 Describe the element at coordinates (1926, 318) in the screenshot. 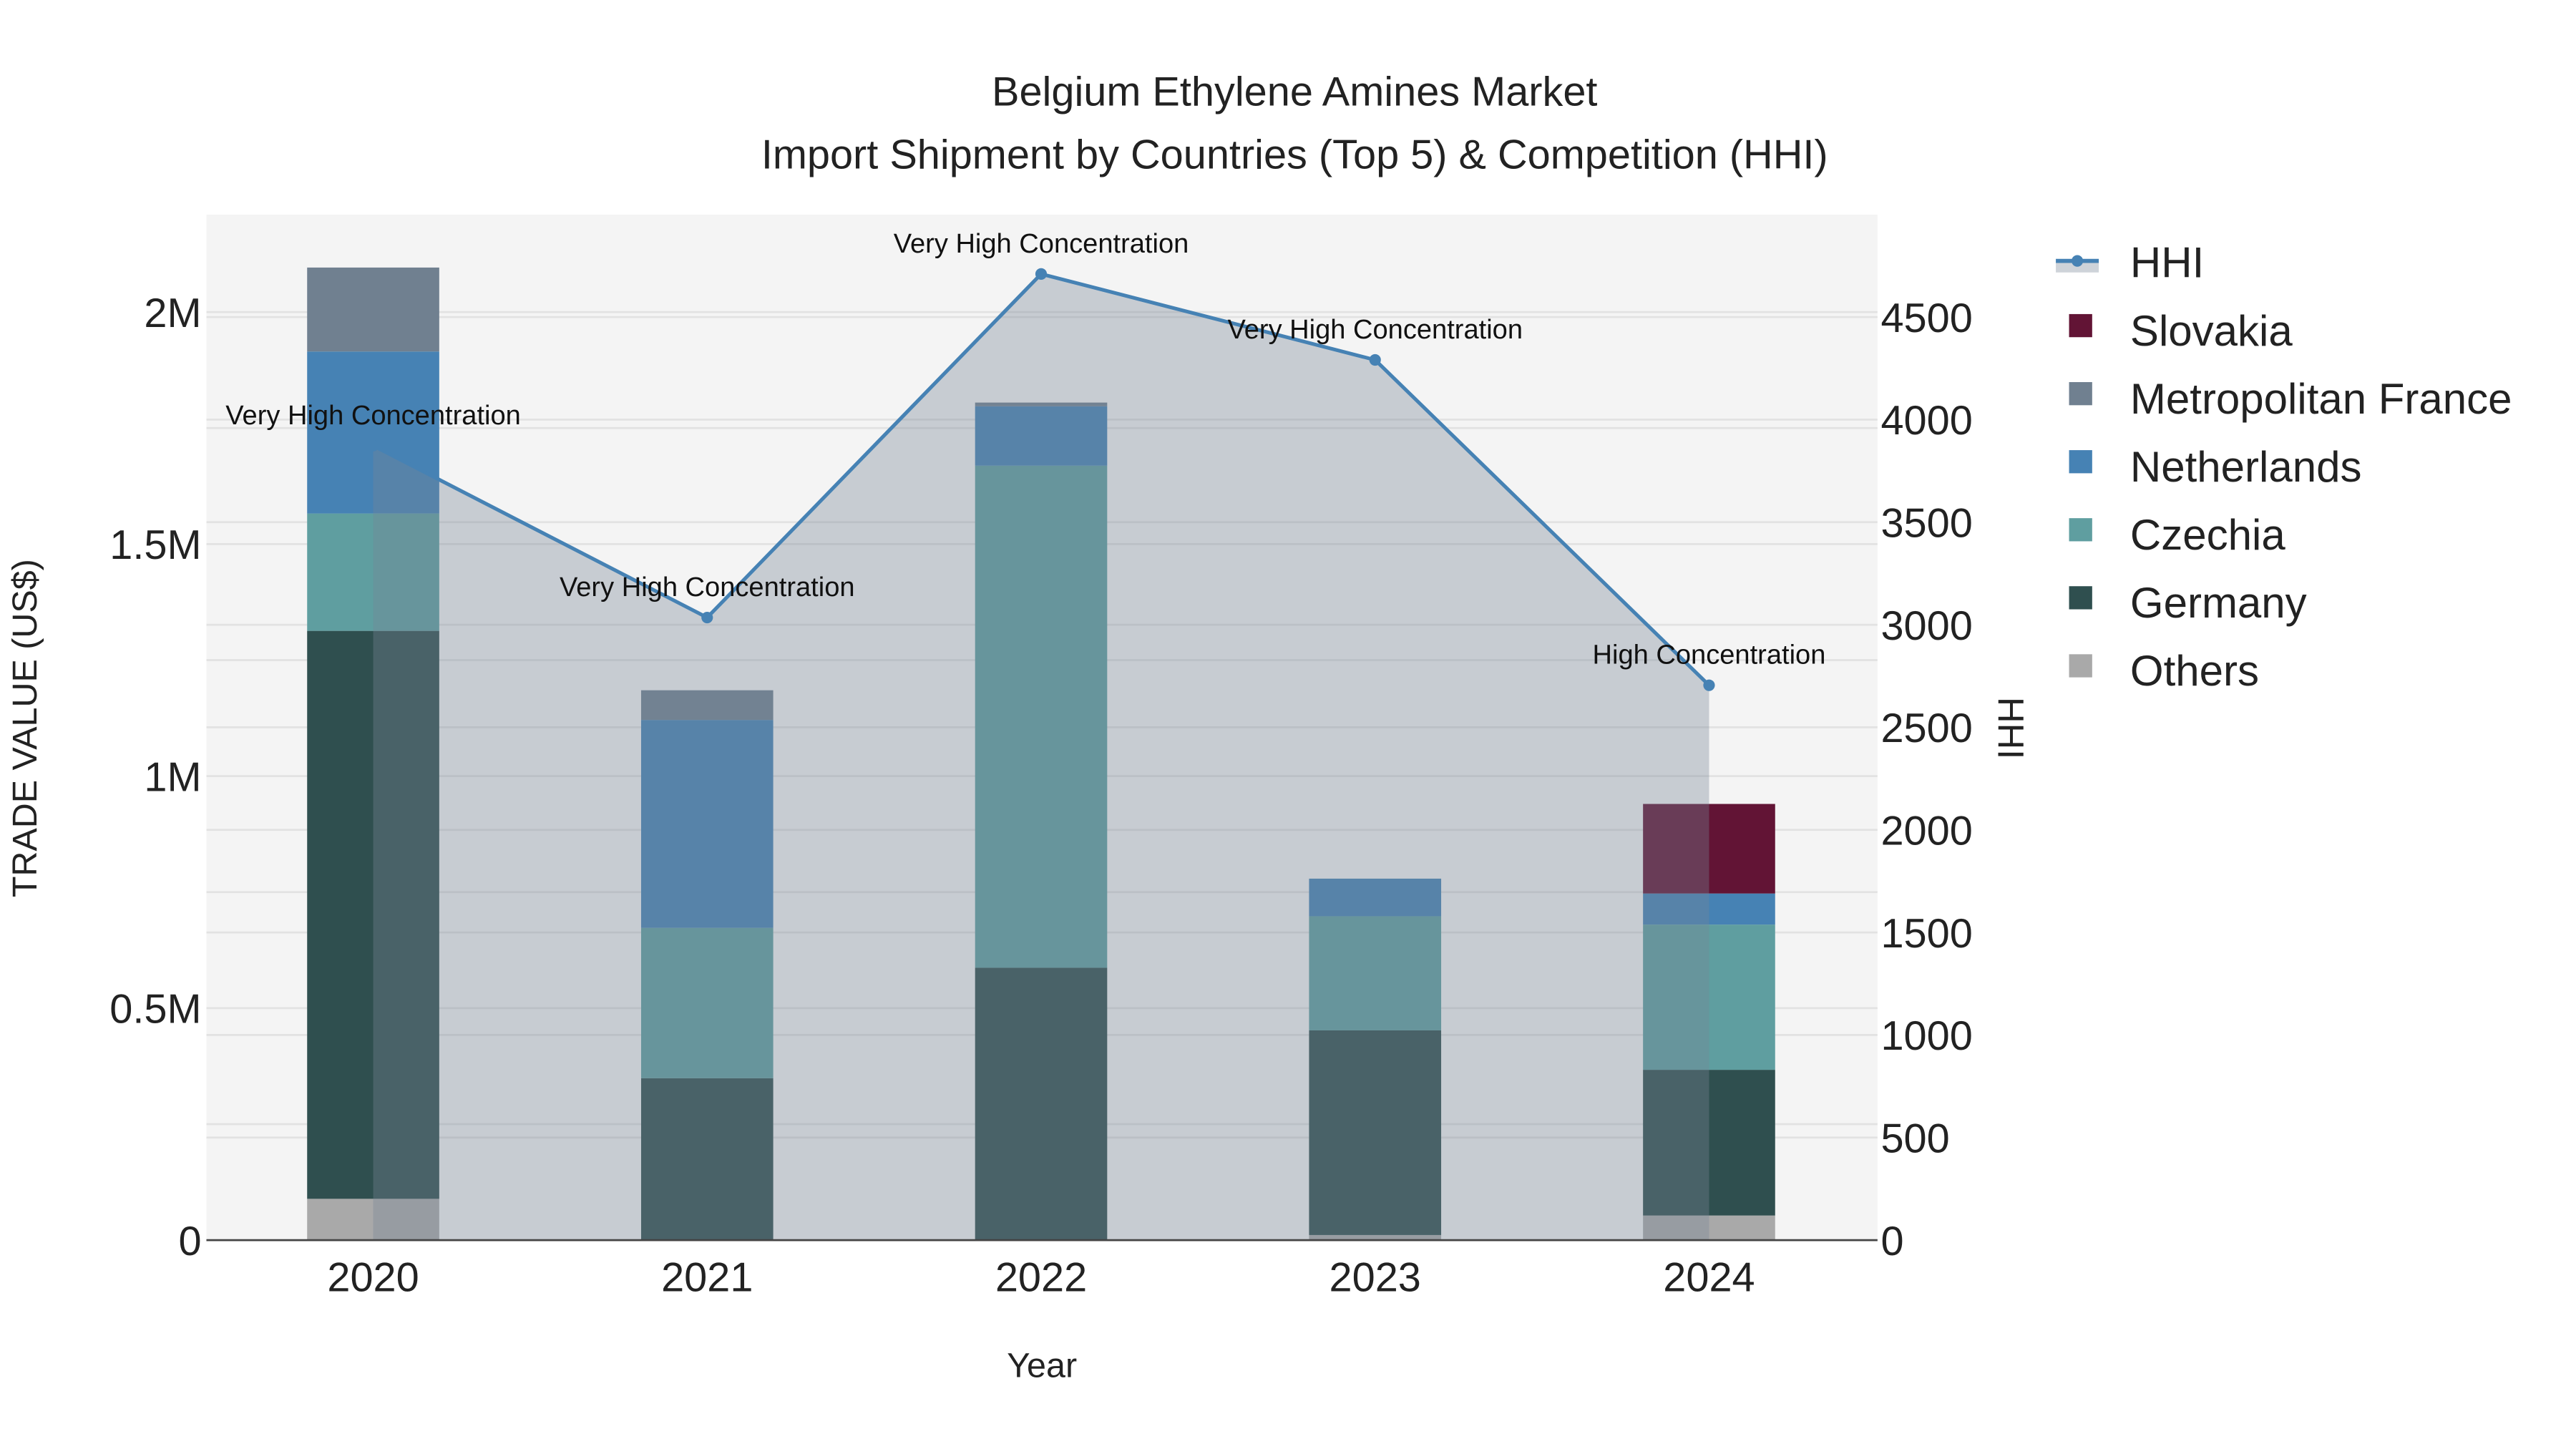

I see `y2-tick-label: 4500` at that location.